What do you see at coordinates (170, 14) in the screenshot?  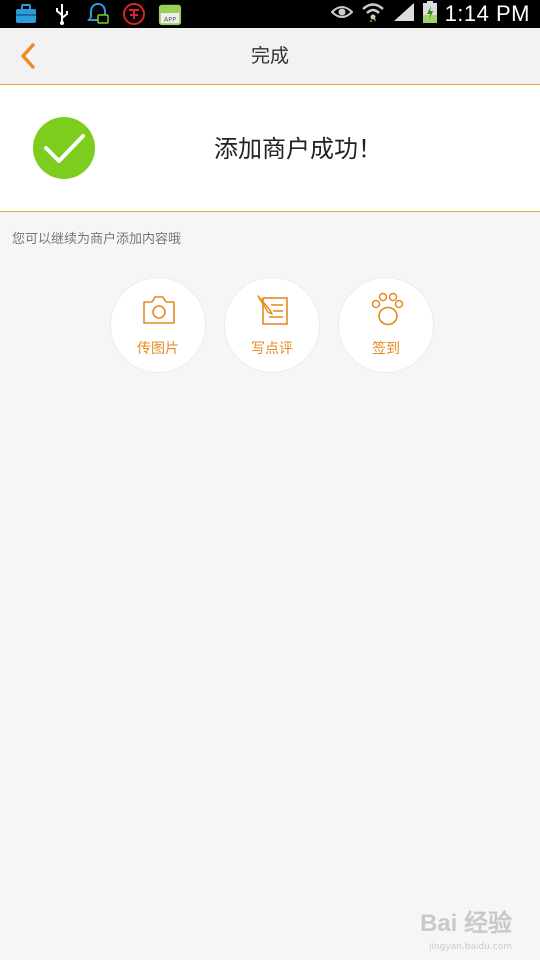 I see `app-icon: APP` at bounding box center [170, 14].